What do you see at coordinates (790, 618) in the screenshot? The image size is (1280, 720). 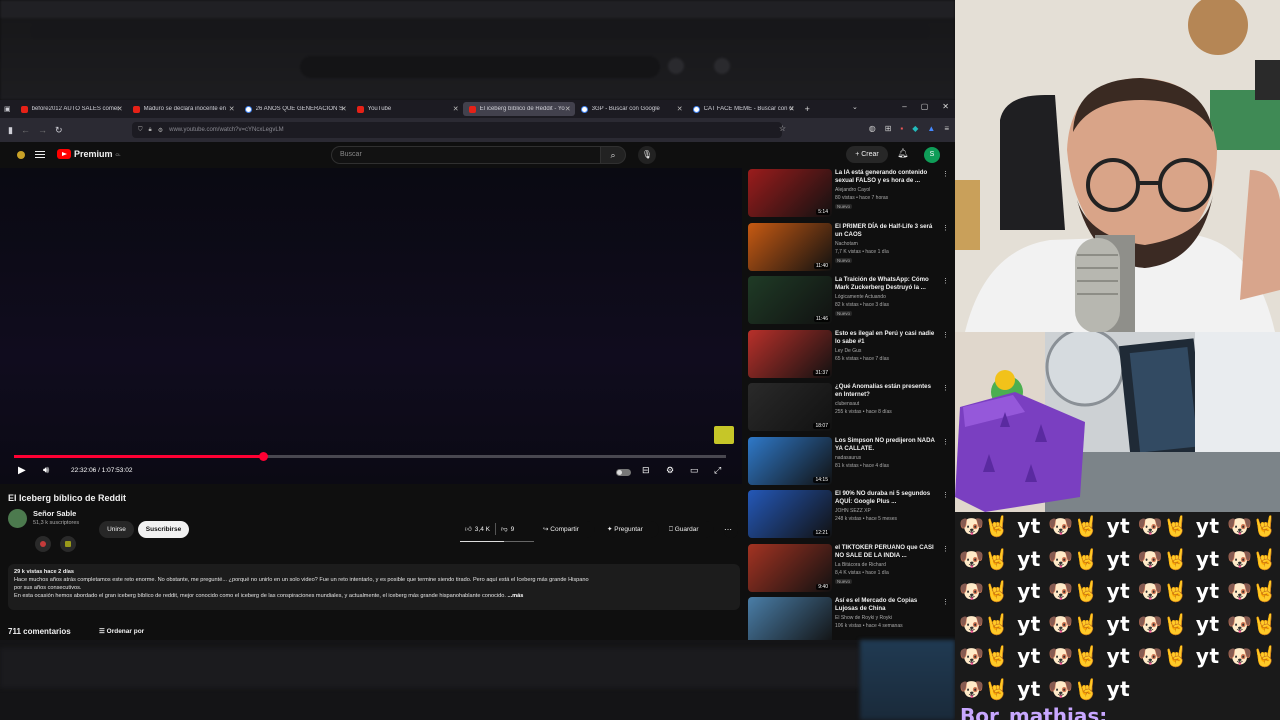 I see `video-thumbnail` at bounding box center [790, 618].